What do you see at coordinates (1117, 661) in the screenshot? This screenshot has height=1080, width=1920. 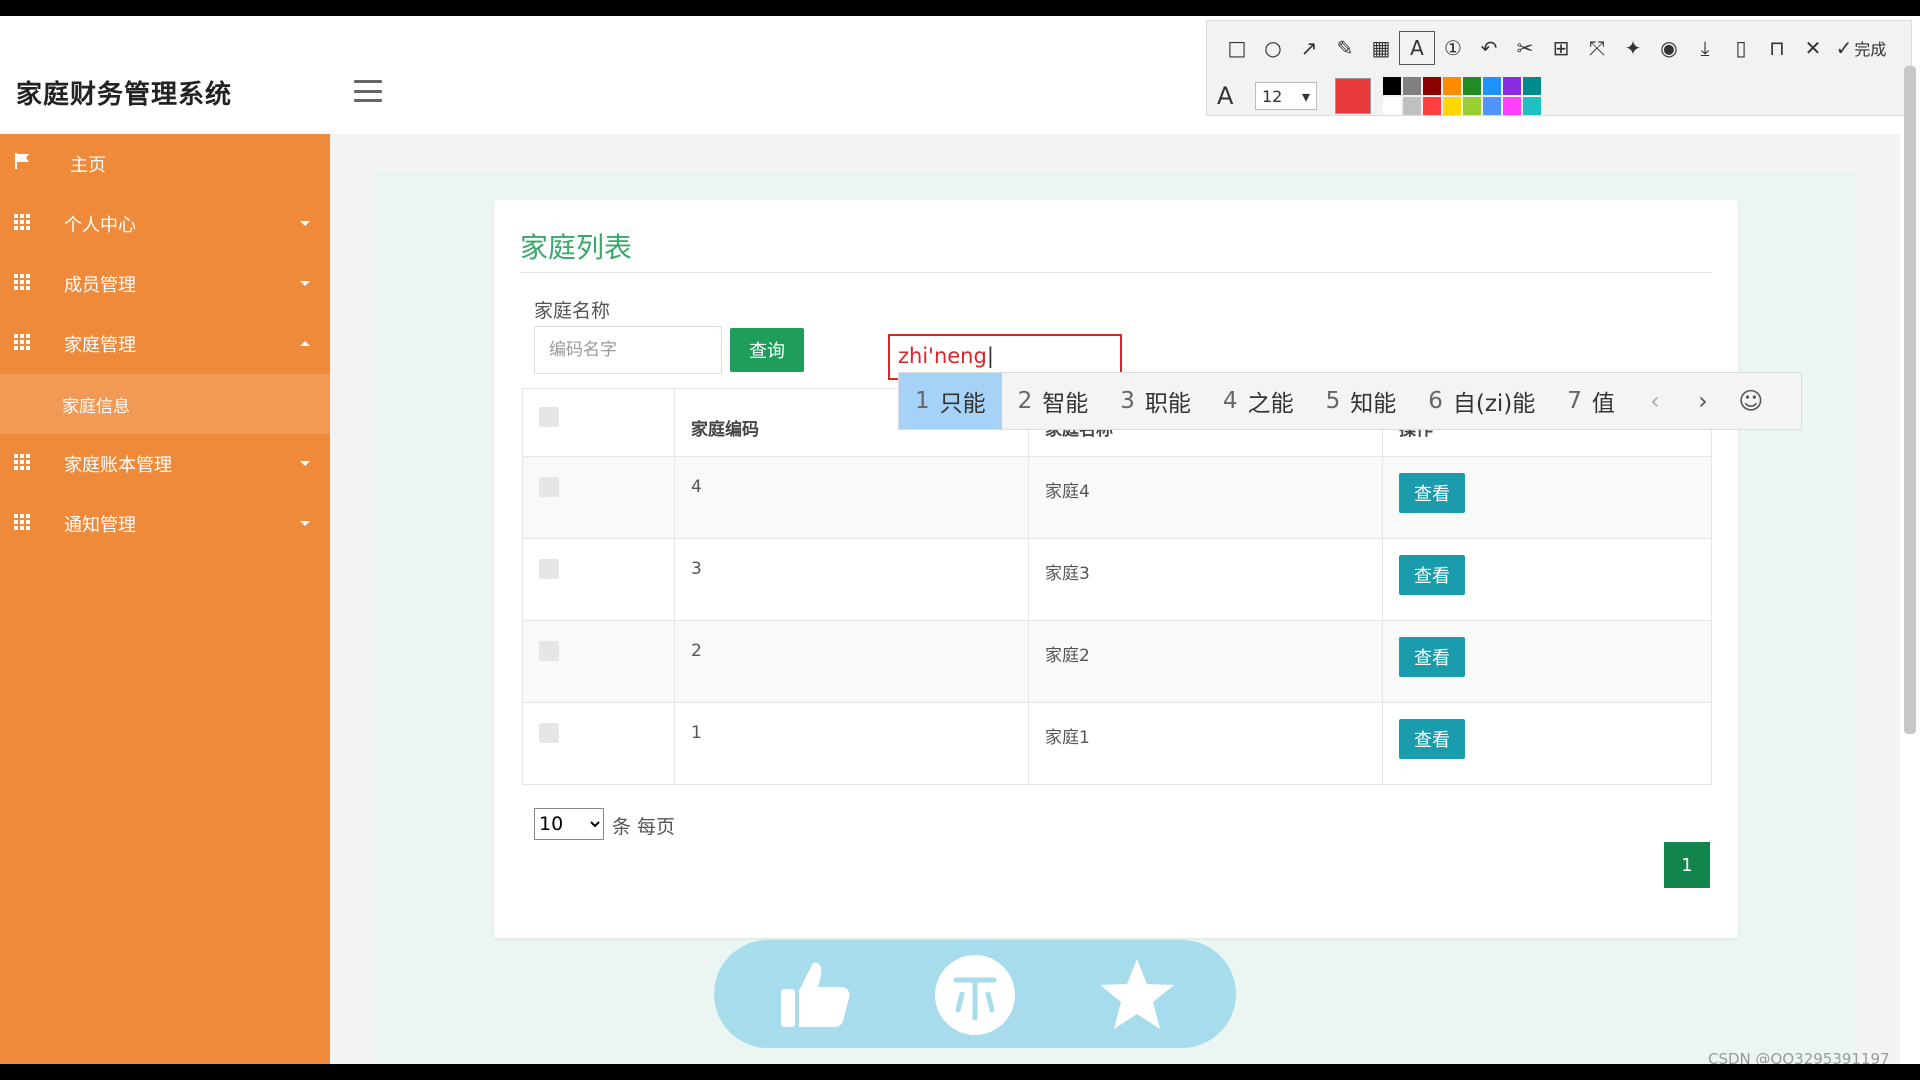 I see `table-row: 2 家庭2 查看` at bounding box center [1117, 661].